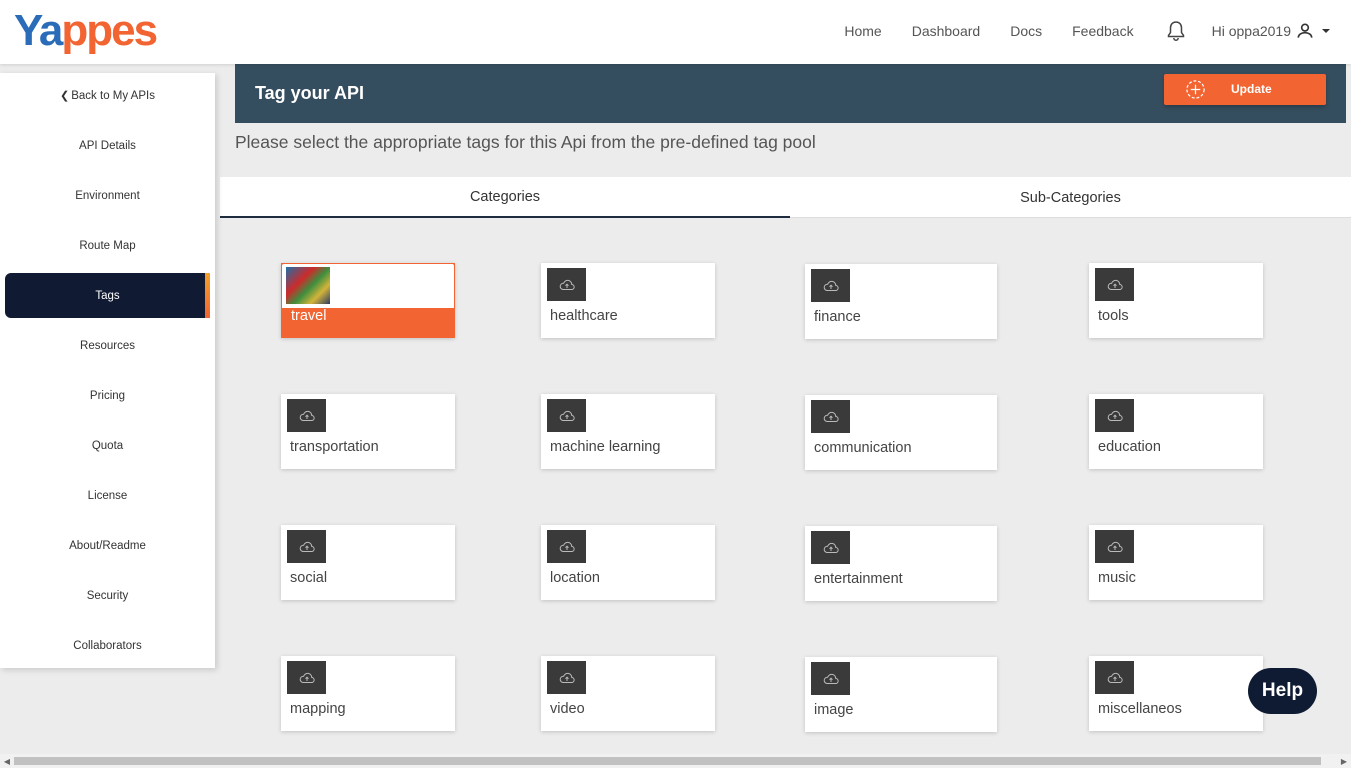  I want to click on back-label: Back to My APIs, so click(113, 95).